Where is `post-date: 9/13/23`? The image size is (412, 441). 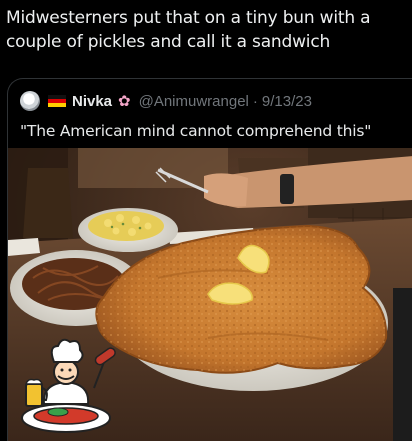 post-date: 9/13/23 is located at coordinates (287, 101).